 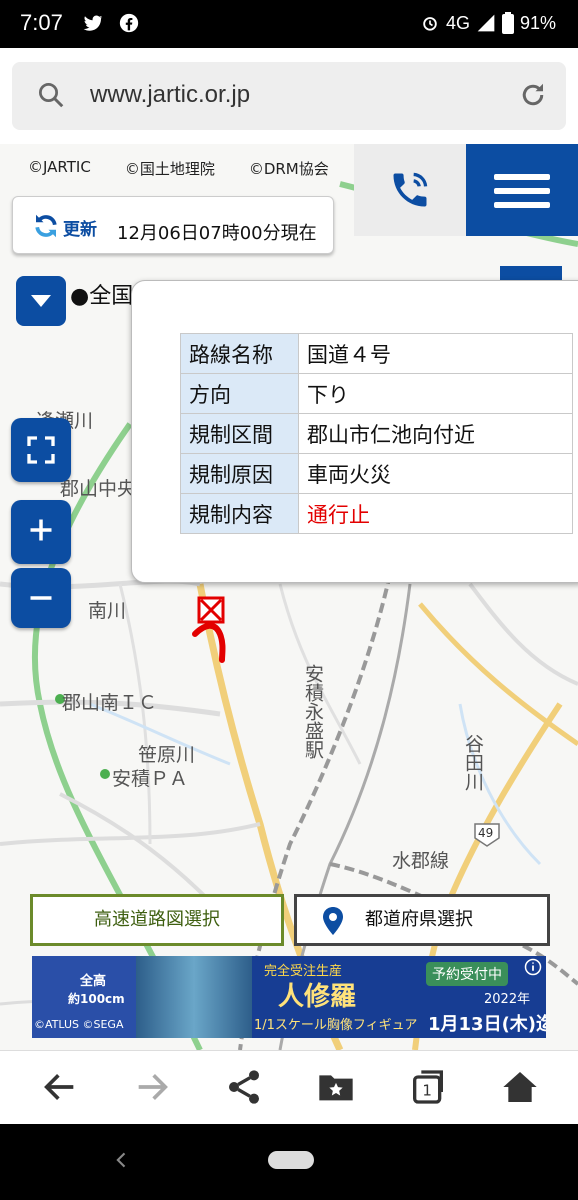 What do you see at coordinates (507, 999) in the screenshot?
I see `ad-text: 2022年` at bounding box center [507, 999].